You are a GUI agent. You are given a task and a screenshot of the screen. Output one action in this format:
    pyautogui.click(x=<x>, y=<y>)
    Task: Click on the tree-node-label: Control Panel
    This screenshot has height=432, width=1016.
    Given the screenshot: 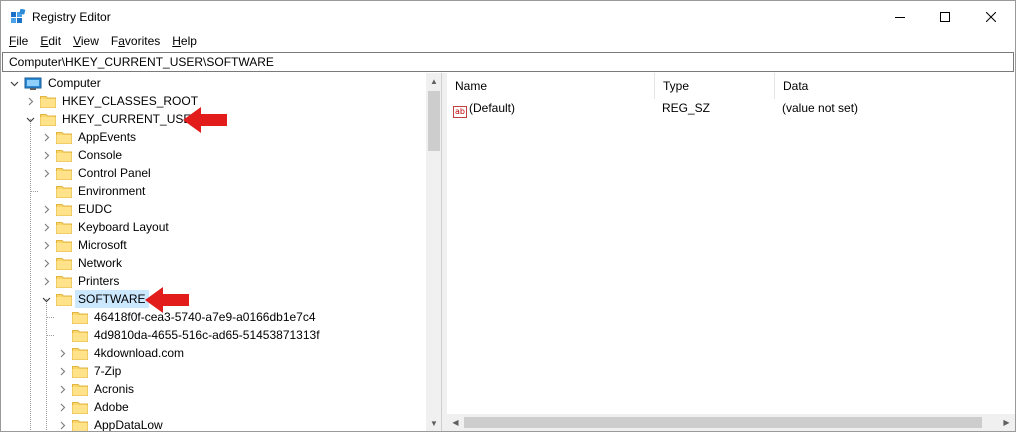 What is the action you would take?
    pyautogui.click(x=114, y=173)
    